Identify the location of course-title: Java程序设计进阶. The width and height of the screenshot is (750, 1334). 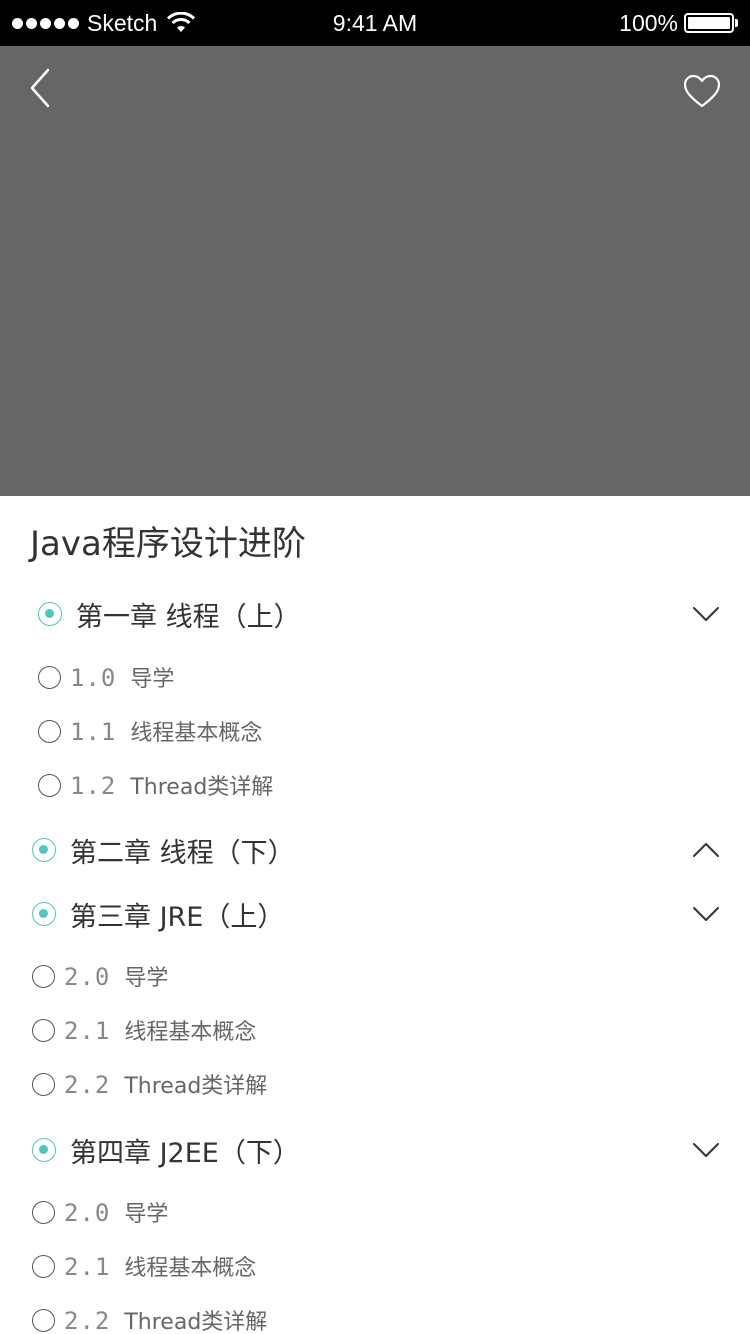
(168, 544).